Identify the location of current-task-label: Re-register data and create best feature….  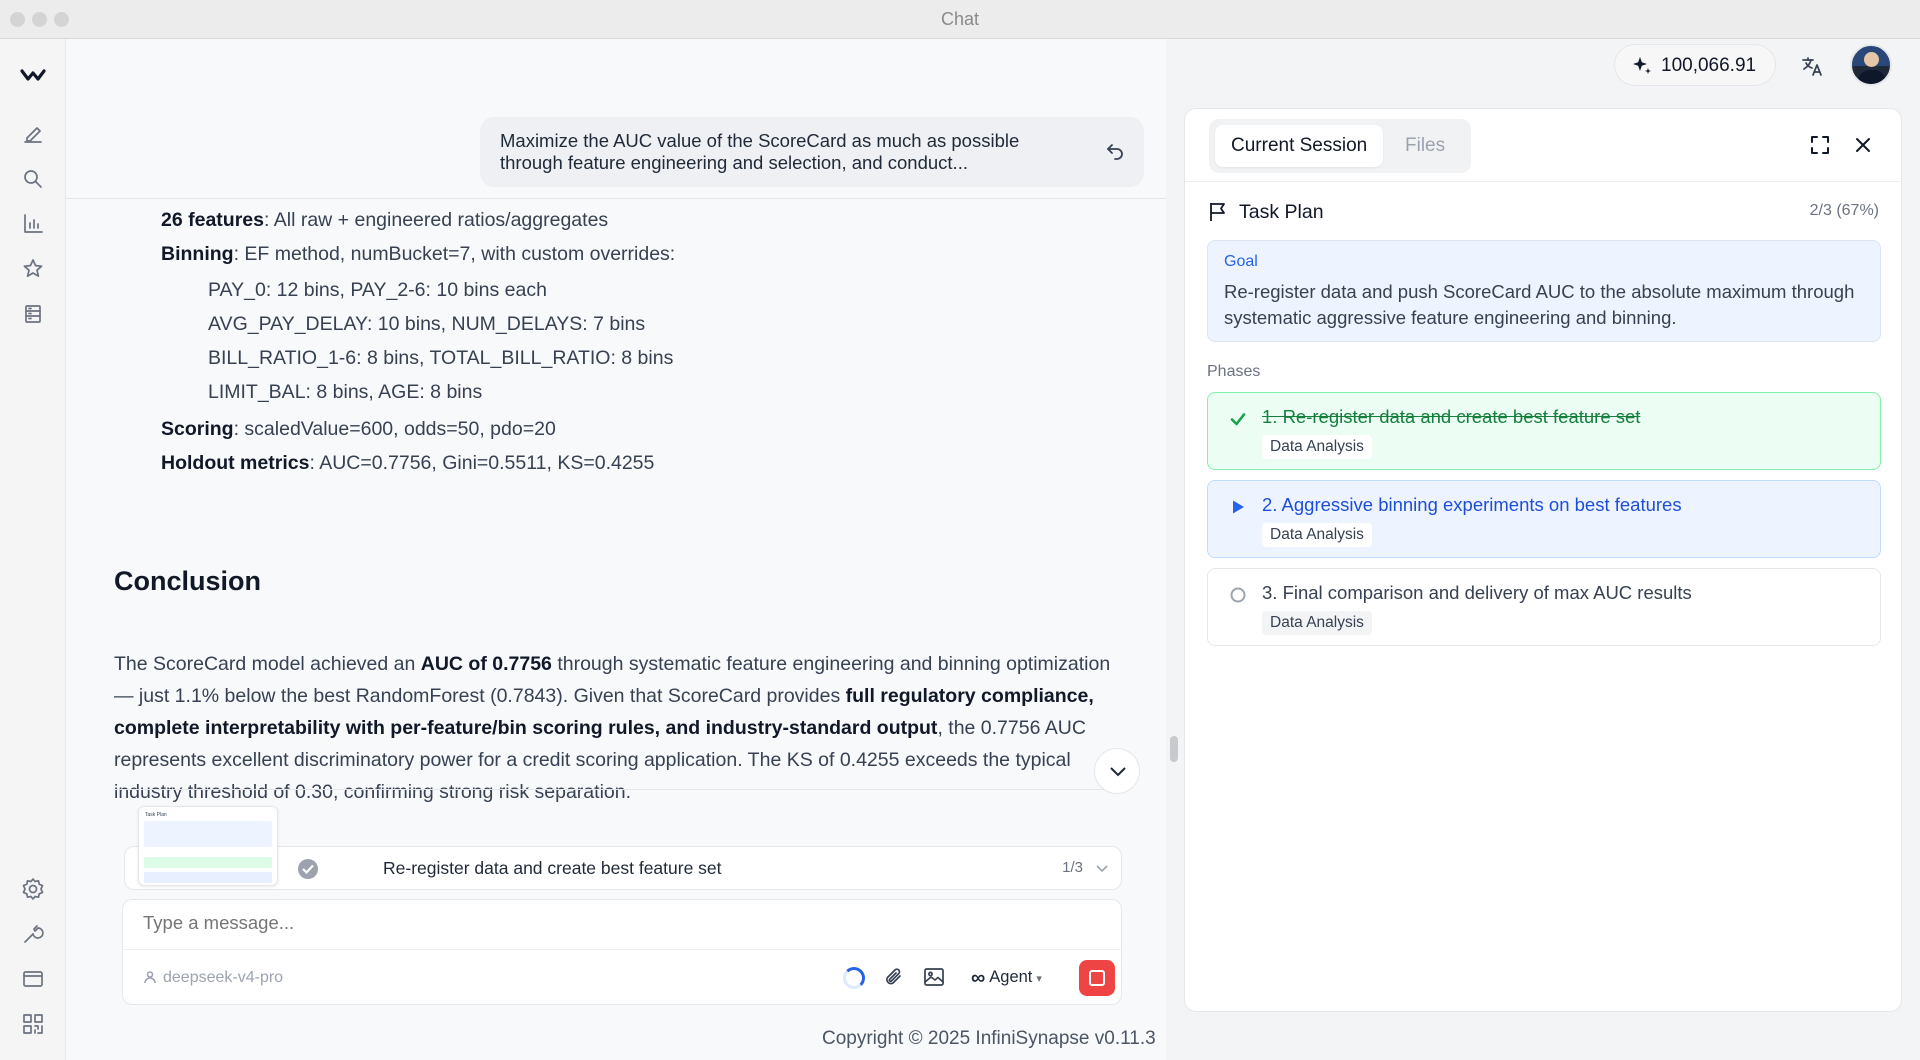
(552, 868).